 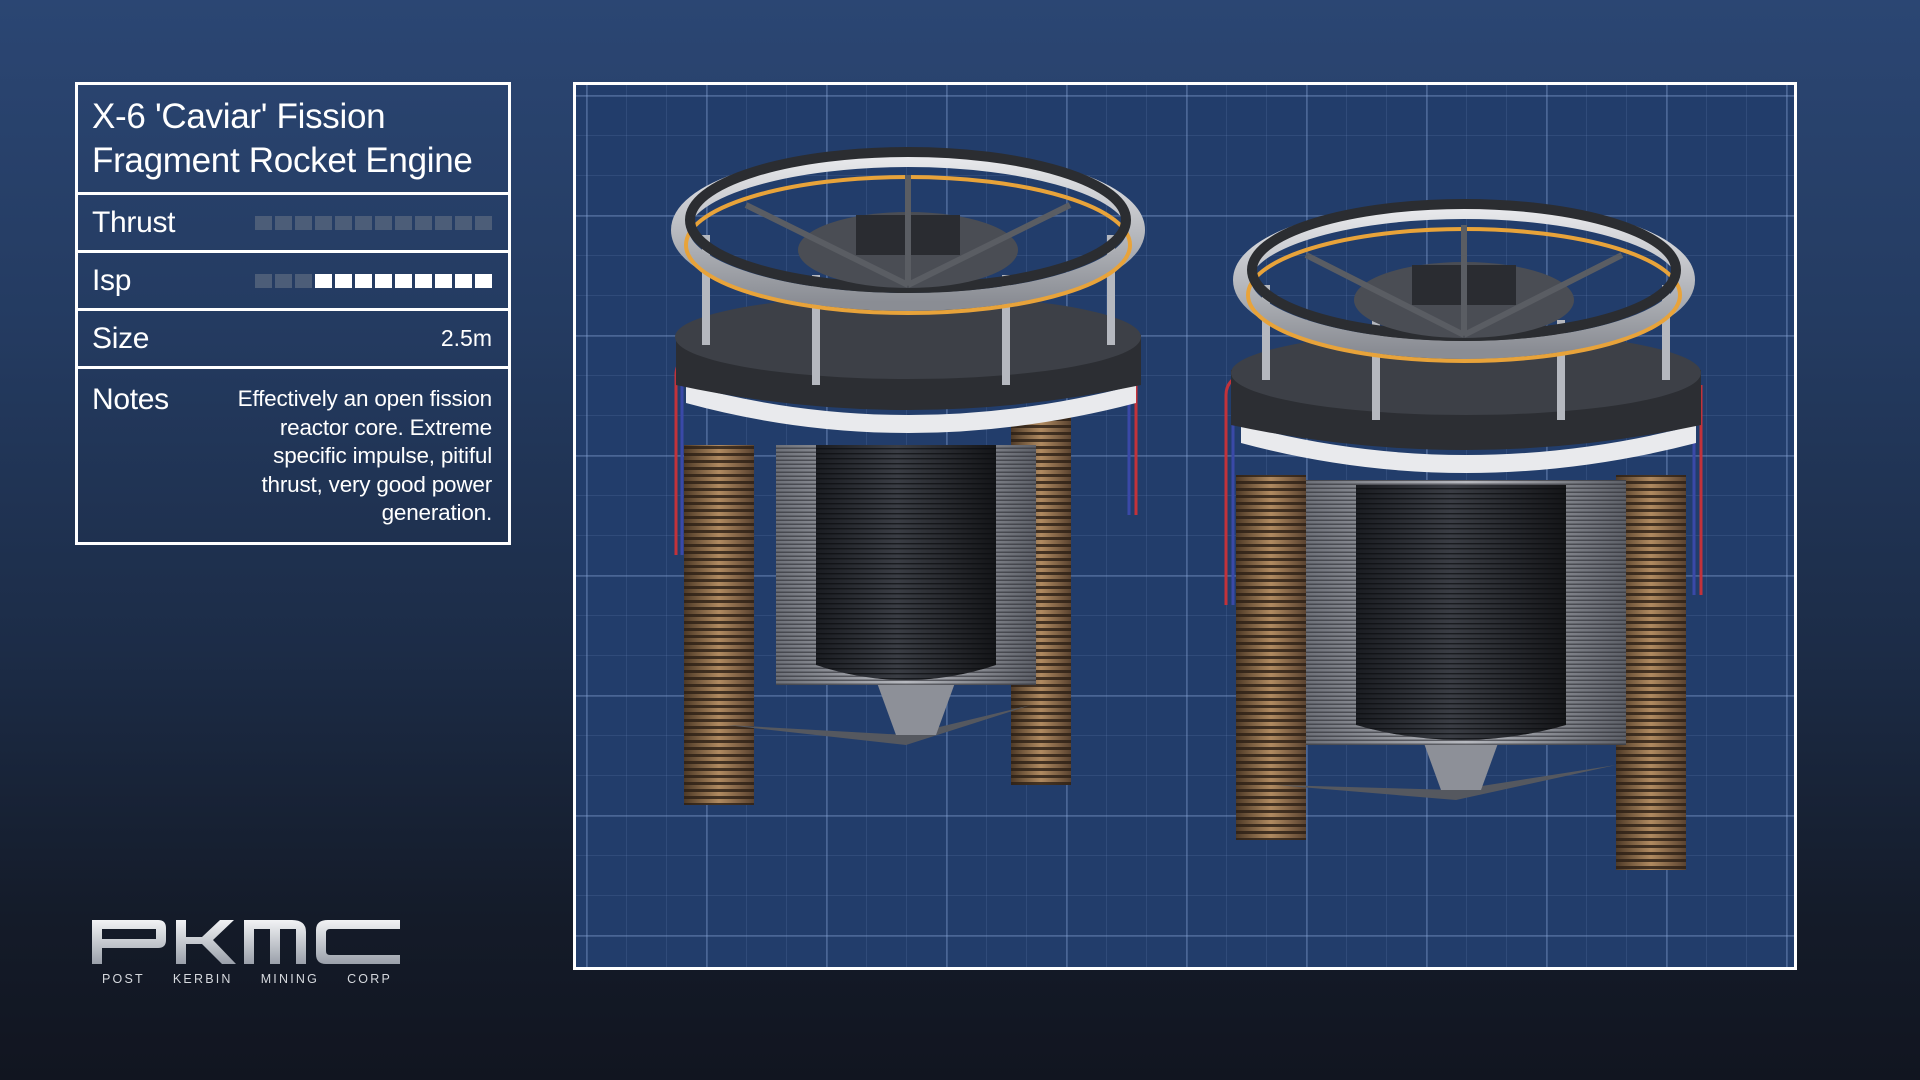 What do you see at coordinates (385, 427) in the screenshot?
I see `notes-line: reactor core. Extreme` at bounding box center [385, 427].